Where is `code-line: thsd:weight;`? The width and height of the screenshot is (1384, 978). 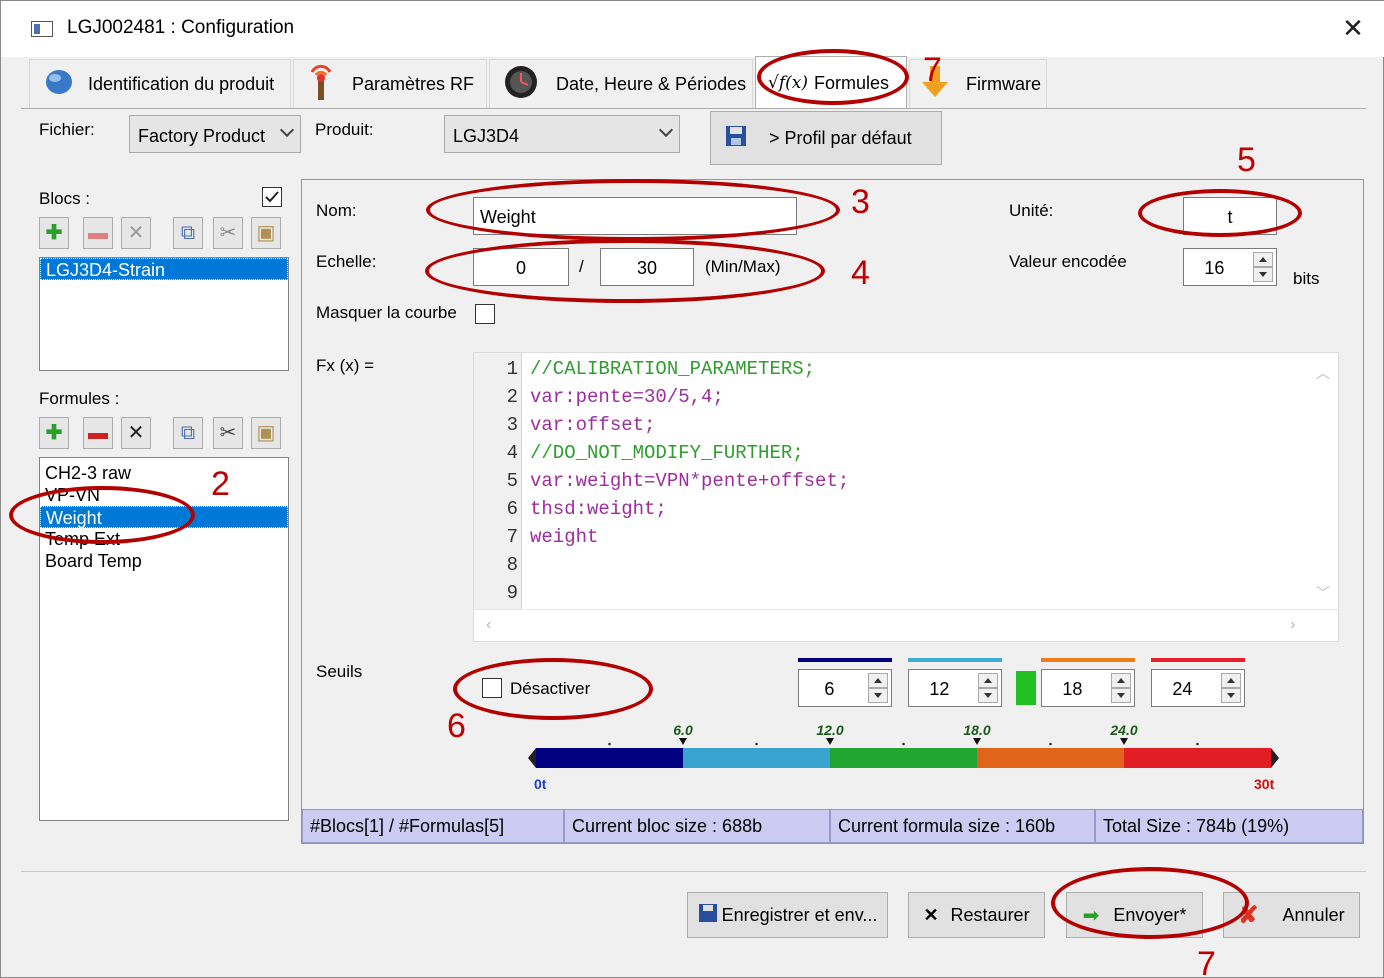
code-line: thsd:weight; is located at coordinates (598, 509).